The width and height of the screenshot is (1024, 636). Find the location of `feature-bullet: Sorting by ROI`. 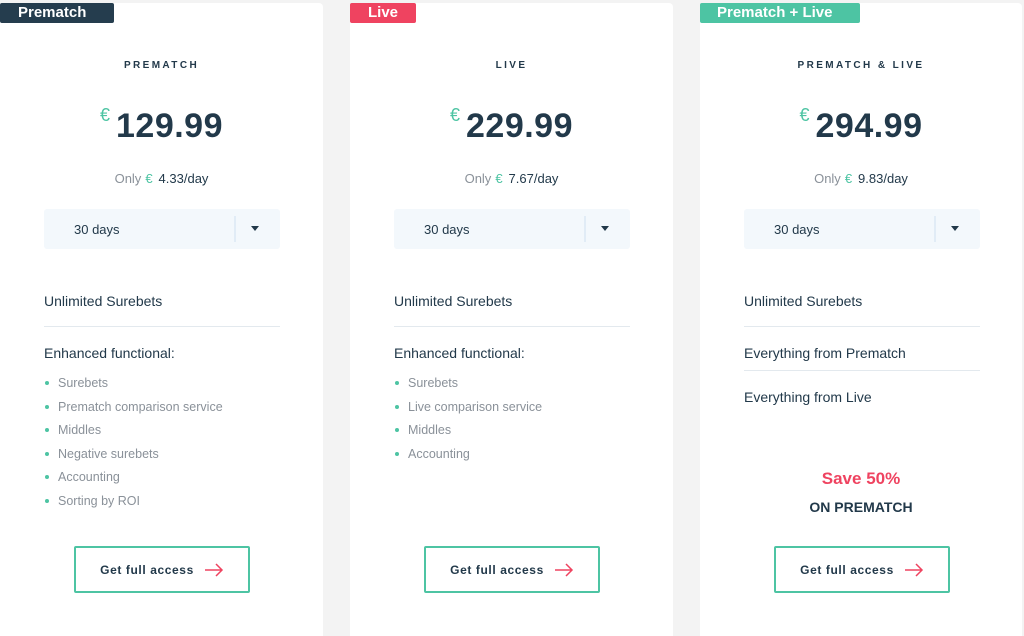

feature-bullet: Sorting by ROI is located at coordinates (133, 505).